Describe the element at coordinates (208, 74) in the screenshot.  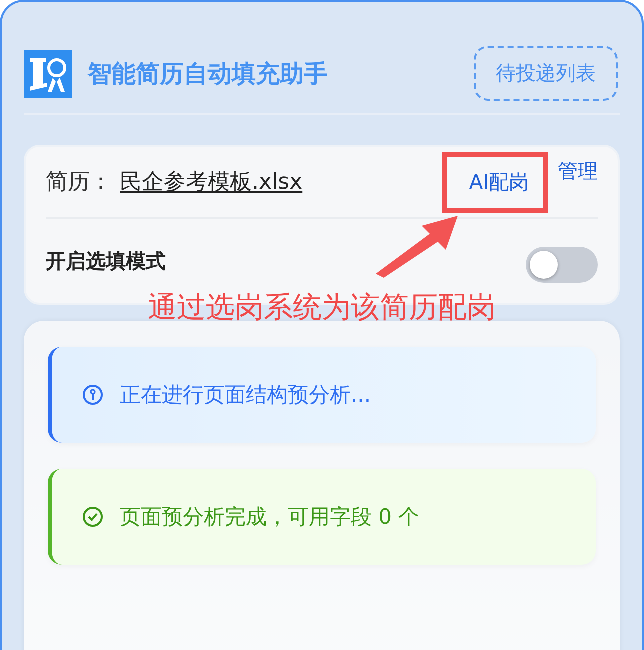
I see `app-title: 智能简历自动填充助手` at that location.